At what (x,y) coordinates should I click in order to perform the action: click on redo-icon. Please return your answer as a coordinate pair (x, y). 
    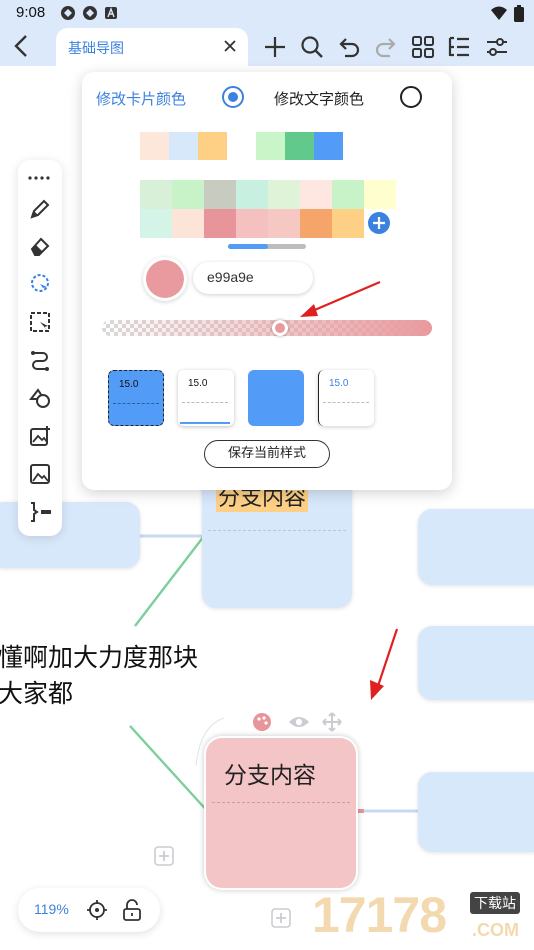
    Looking at the image, I should click on (385, 48).